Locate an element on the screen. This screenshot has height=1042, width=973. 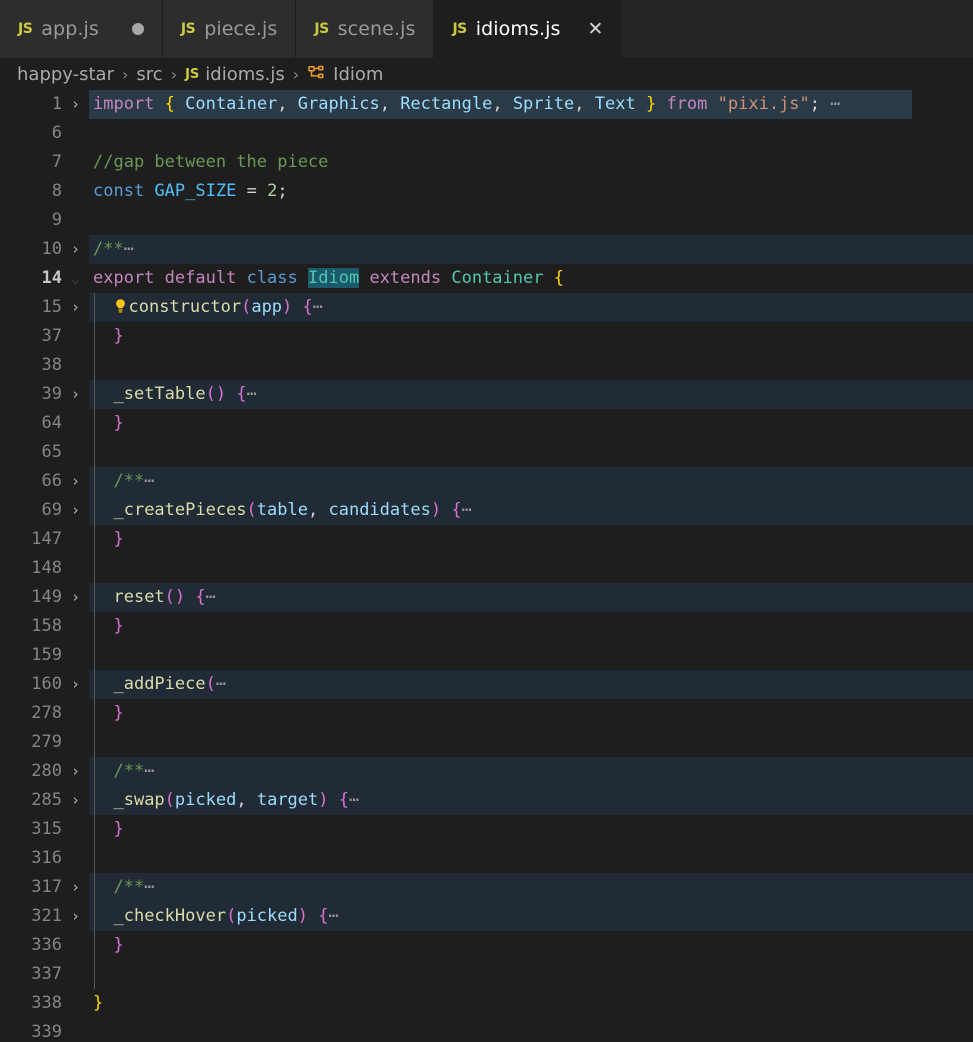
line-number-66: 66 is located at coordinates (31, 481).